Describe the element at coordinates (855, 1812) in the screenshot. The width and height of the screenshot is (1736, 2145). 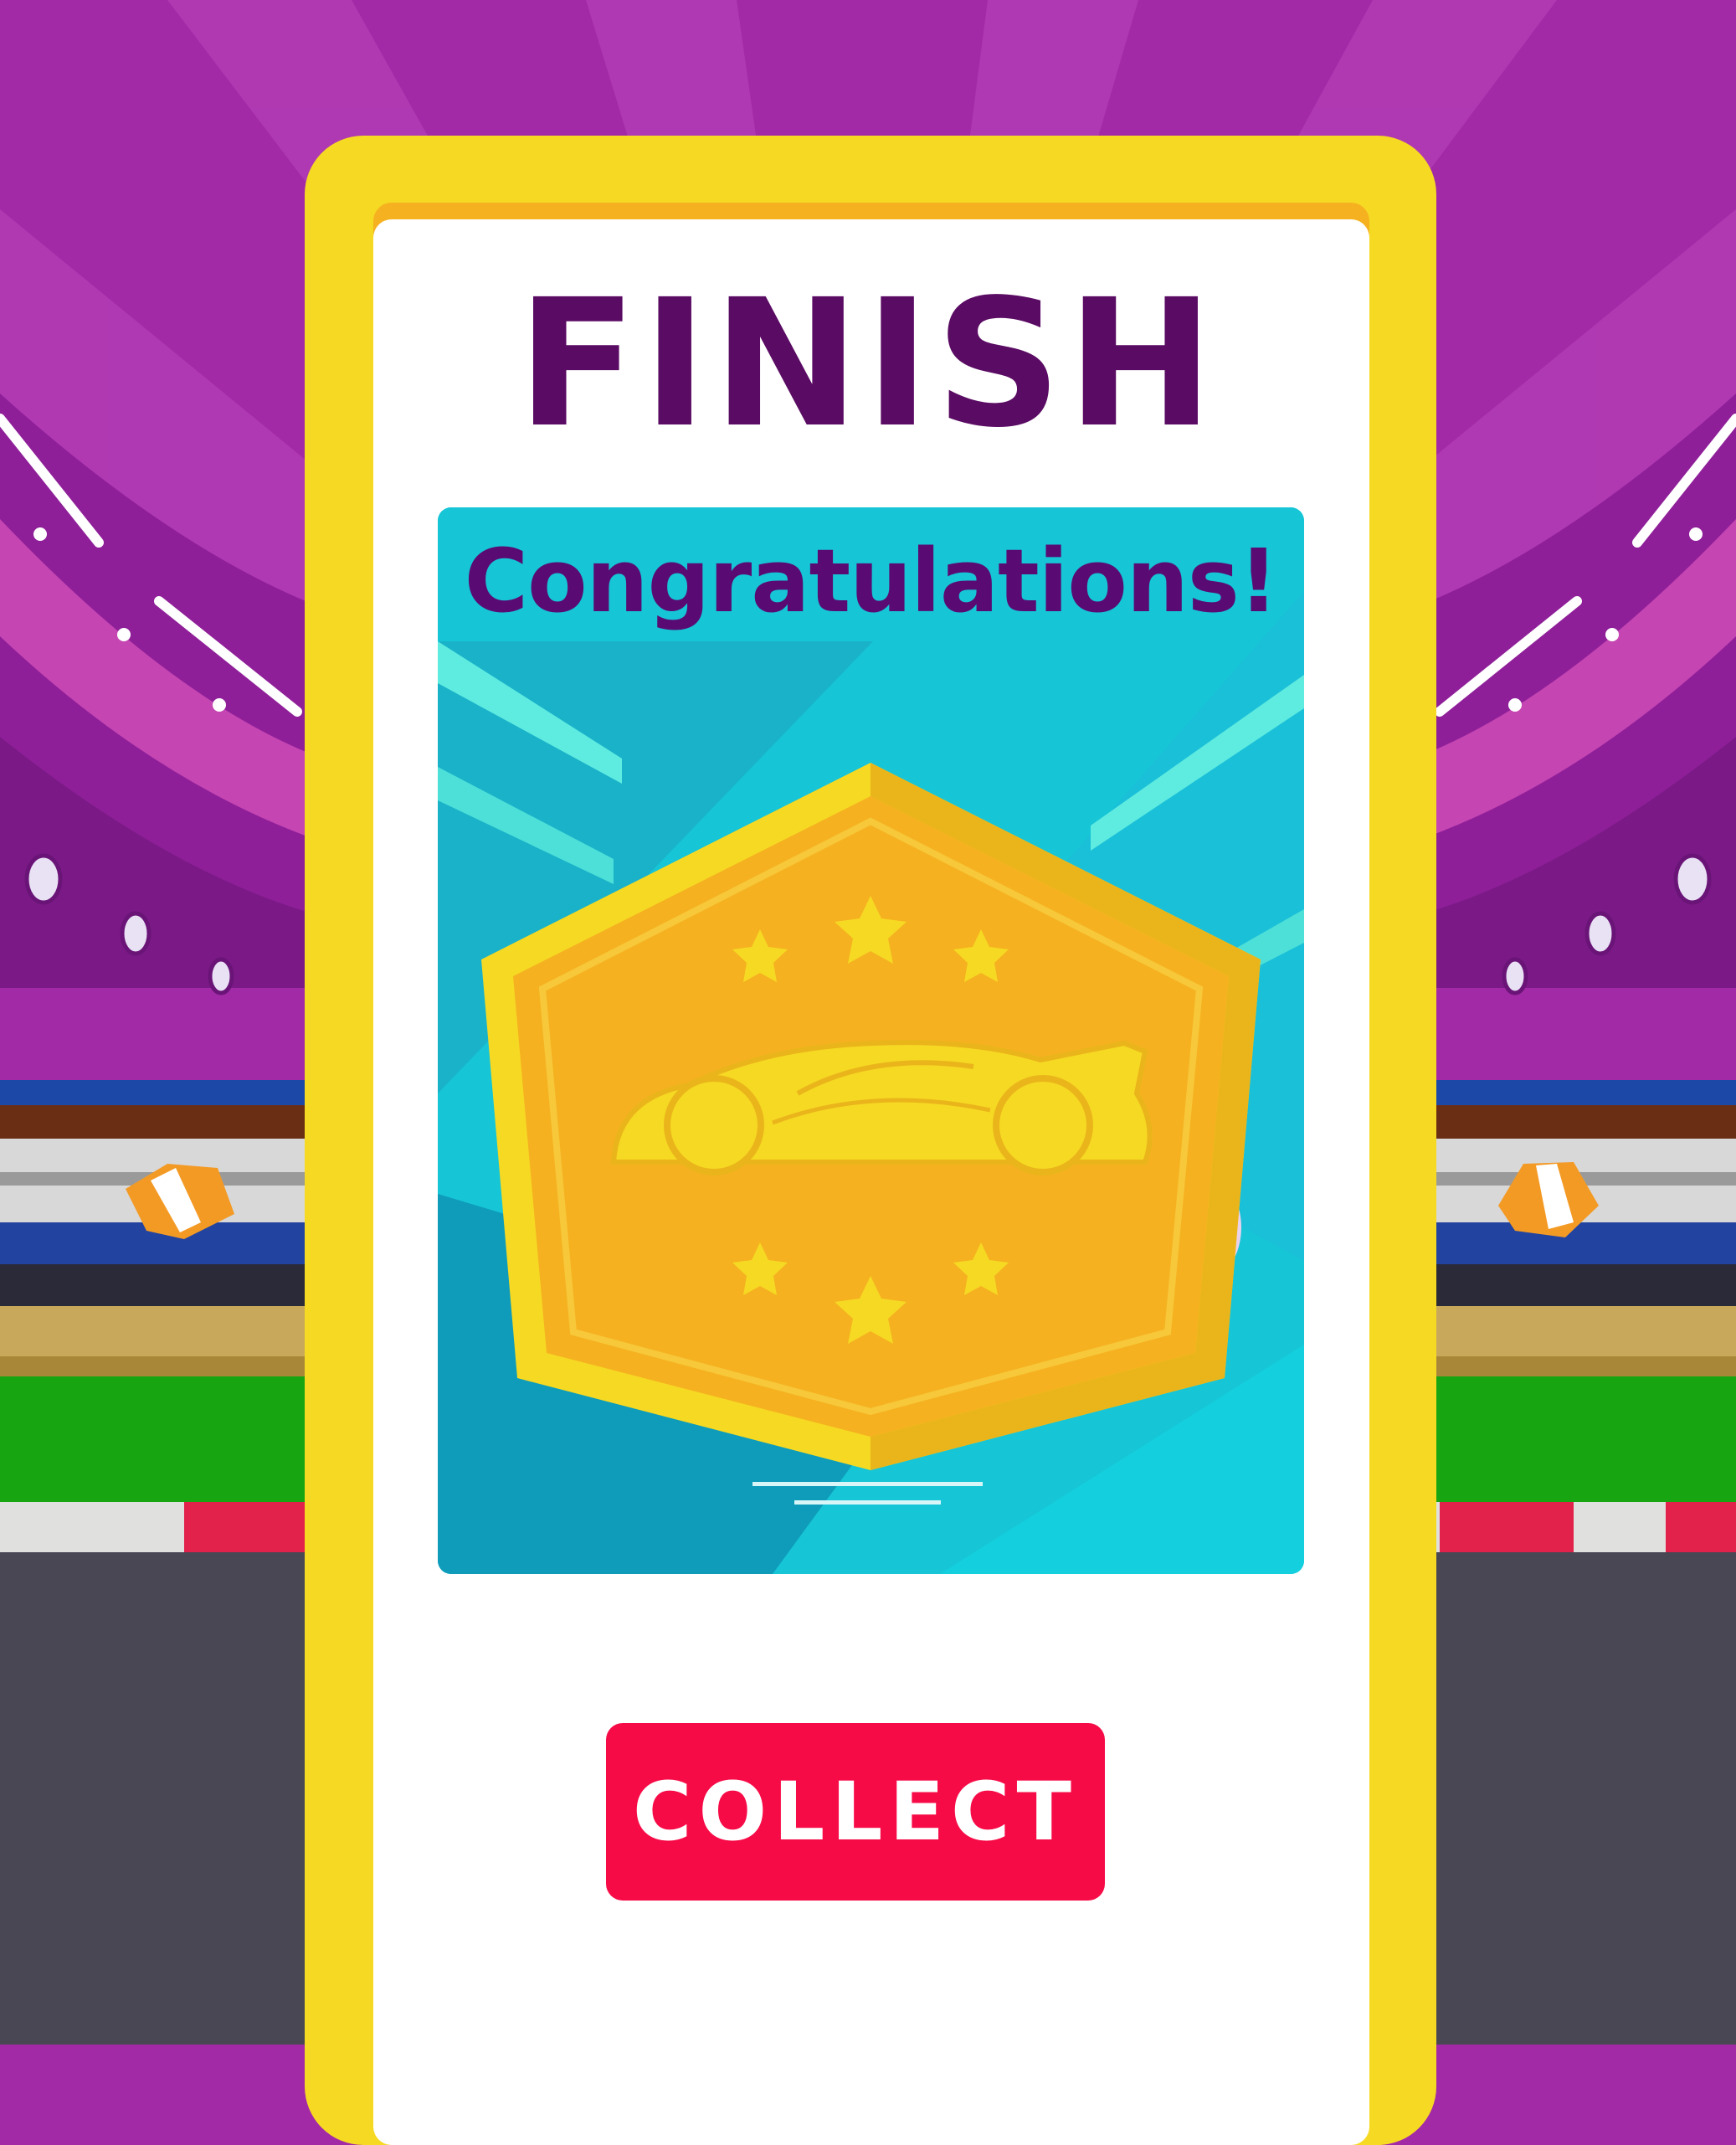
I see `collect-button: COLLECT` at that location.